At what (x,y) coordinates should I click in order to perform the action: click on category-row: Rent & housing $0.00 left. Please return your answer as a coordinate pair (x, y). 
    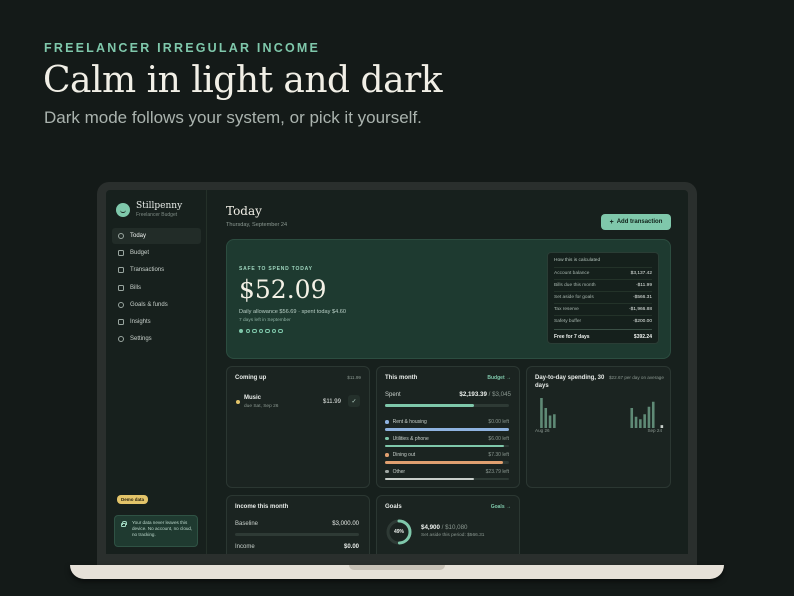
    Looking at the image, I should click on (447, 422).